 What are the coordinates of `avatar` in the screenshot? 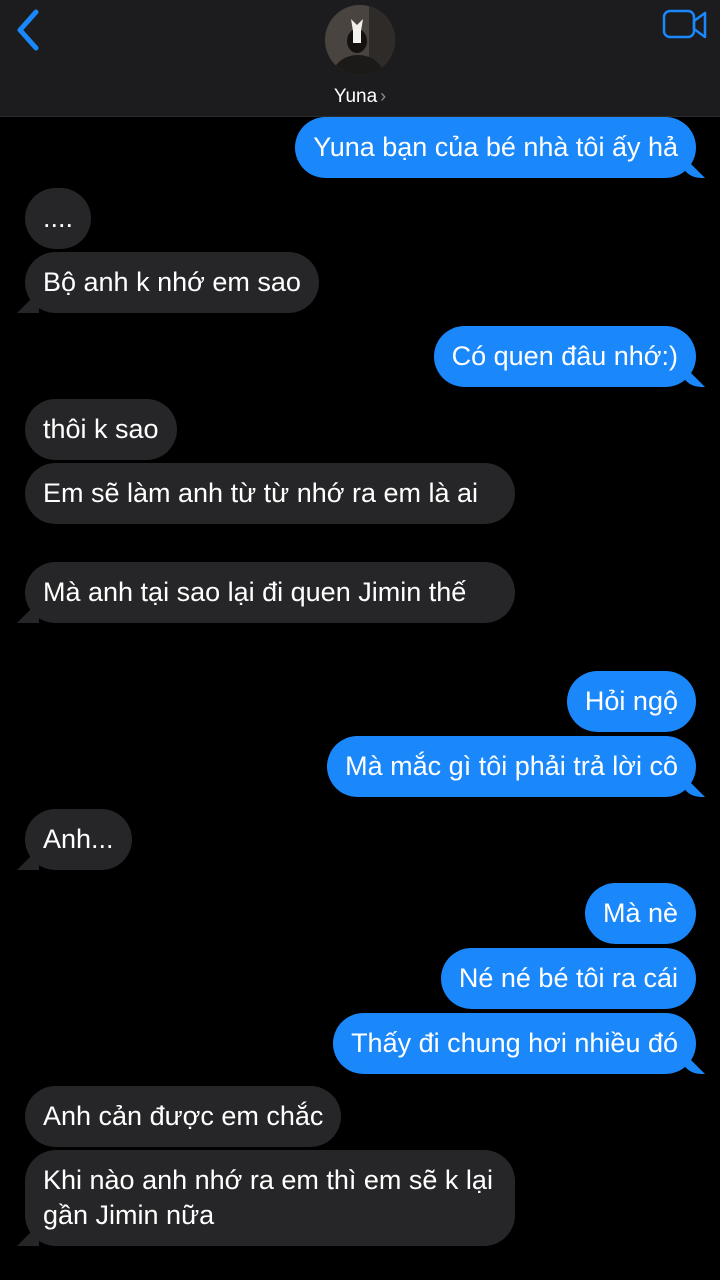 It's located at (360, 40).